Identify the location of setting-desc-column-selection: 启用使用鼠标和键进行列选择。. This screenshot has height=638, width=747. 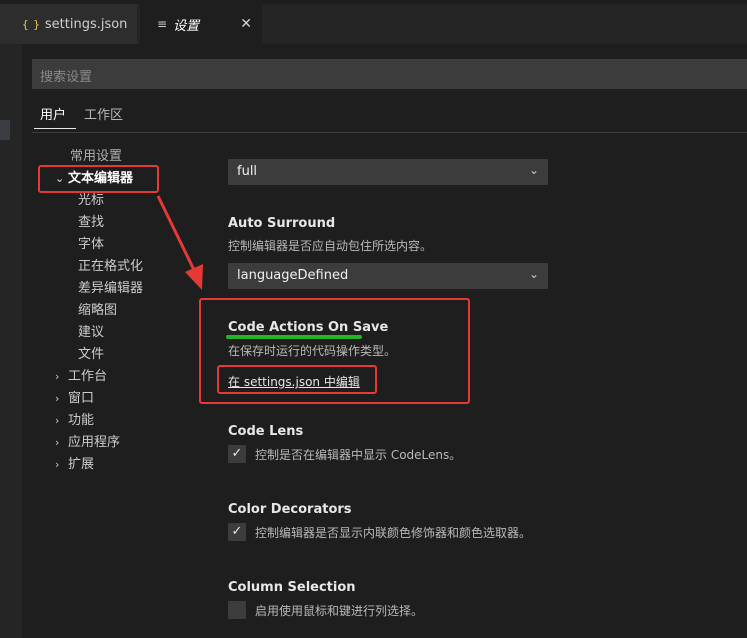
(339, 611).